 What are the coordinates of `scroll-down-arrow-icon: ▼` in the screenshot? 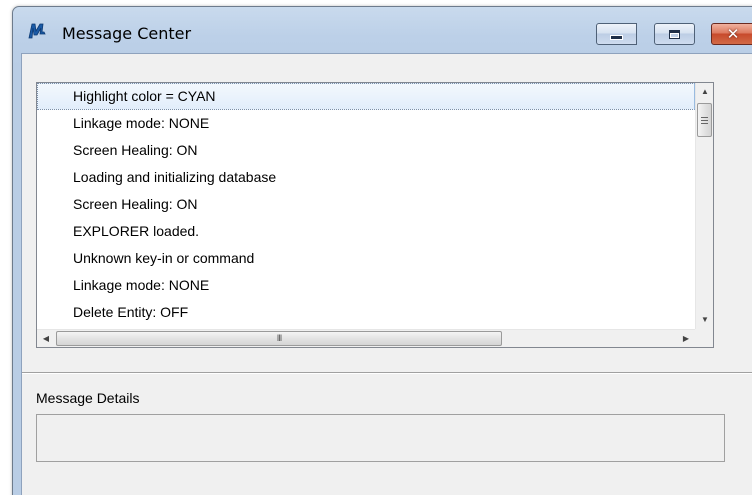 It's located at (705, 320).